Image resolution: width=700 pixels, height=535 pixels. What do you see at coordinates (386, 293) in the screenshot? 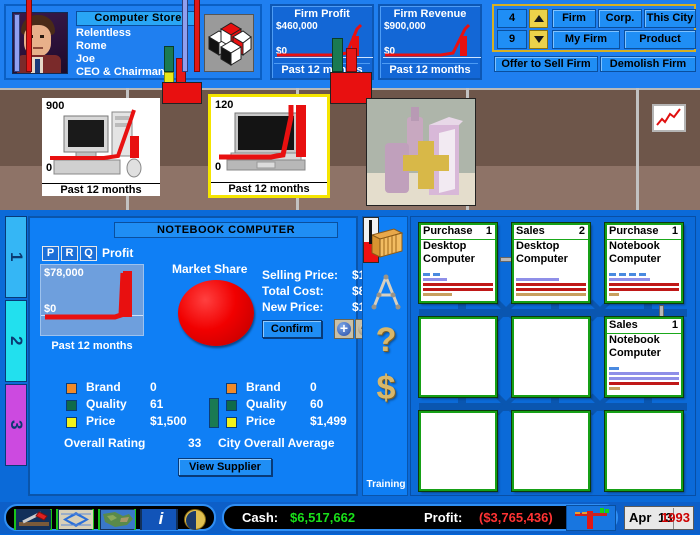
I see `advertising-icon` at bounding box center [386, 293].